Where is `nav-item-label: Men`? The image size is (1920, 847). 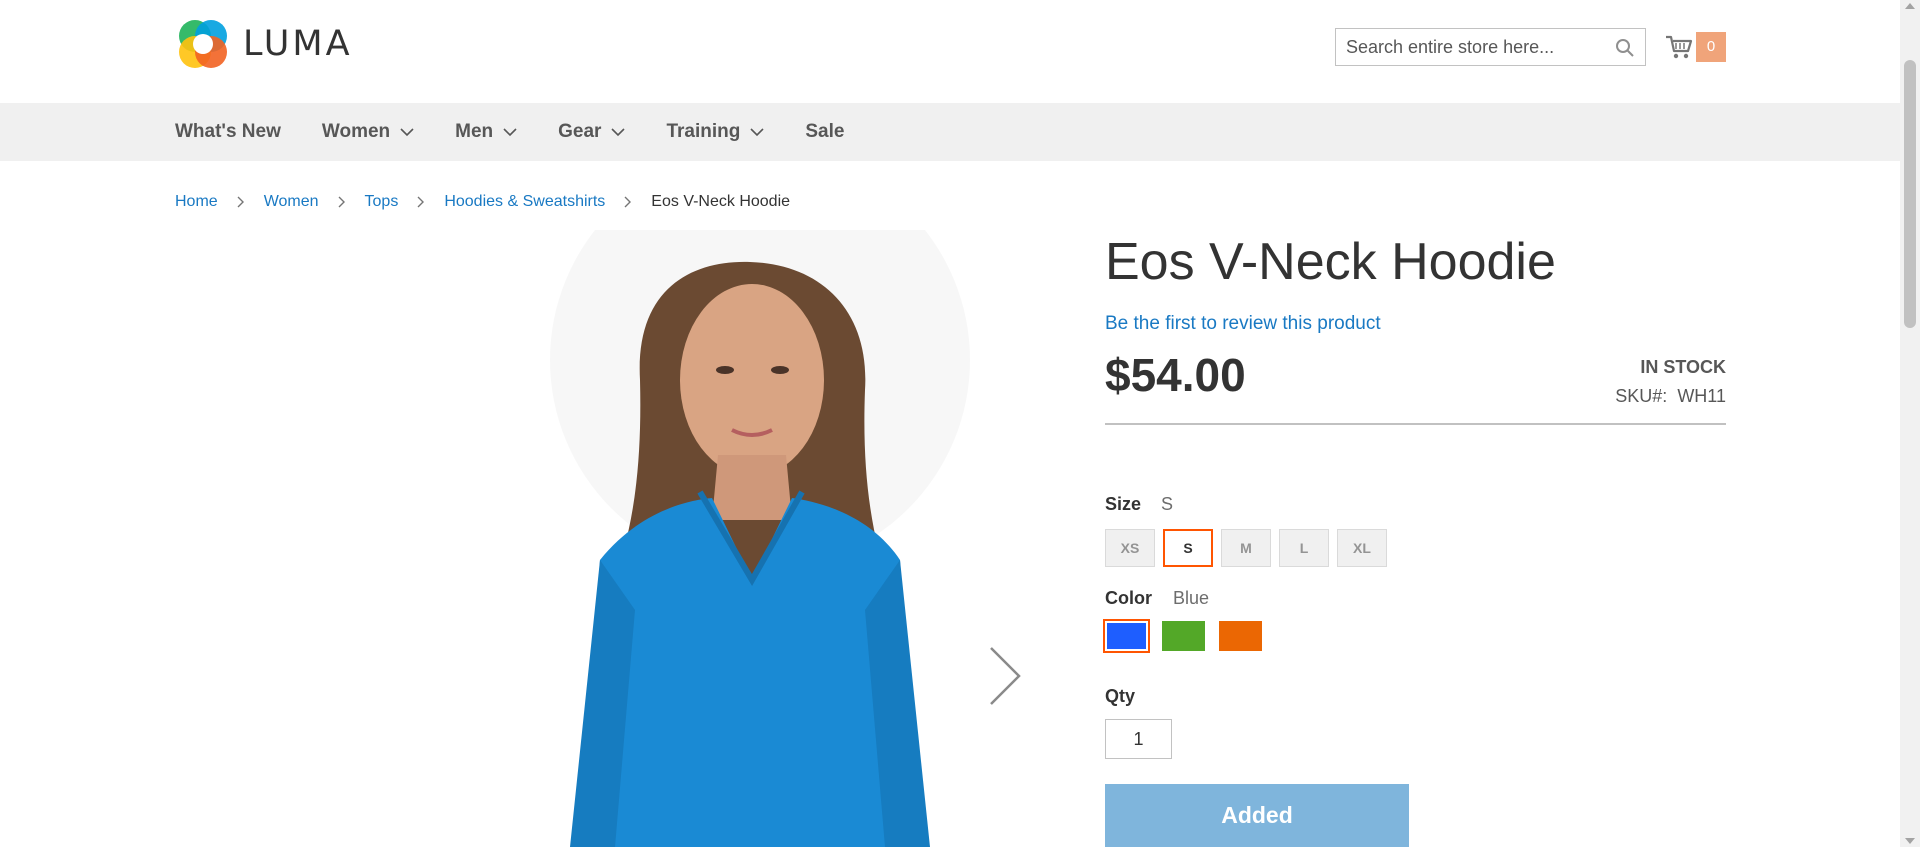
nav-item-label: Men is located at coordinates (474, 131).